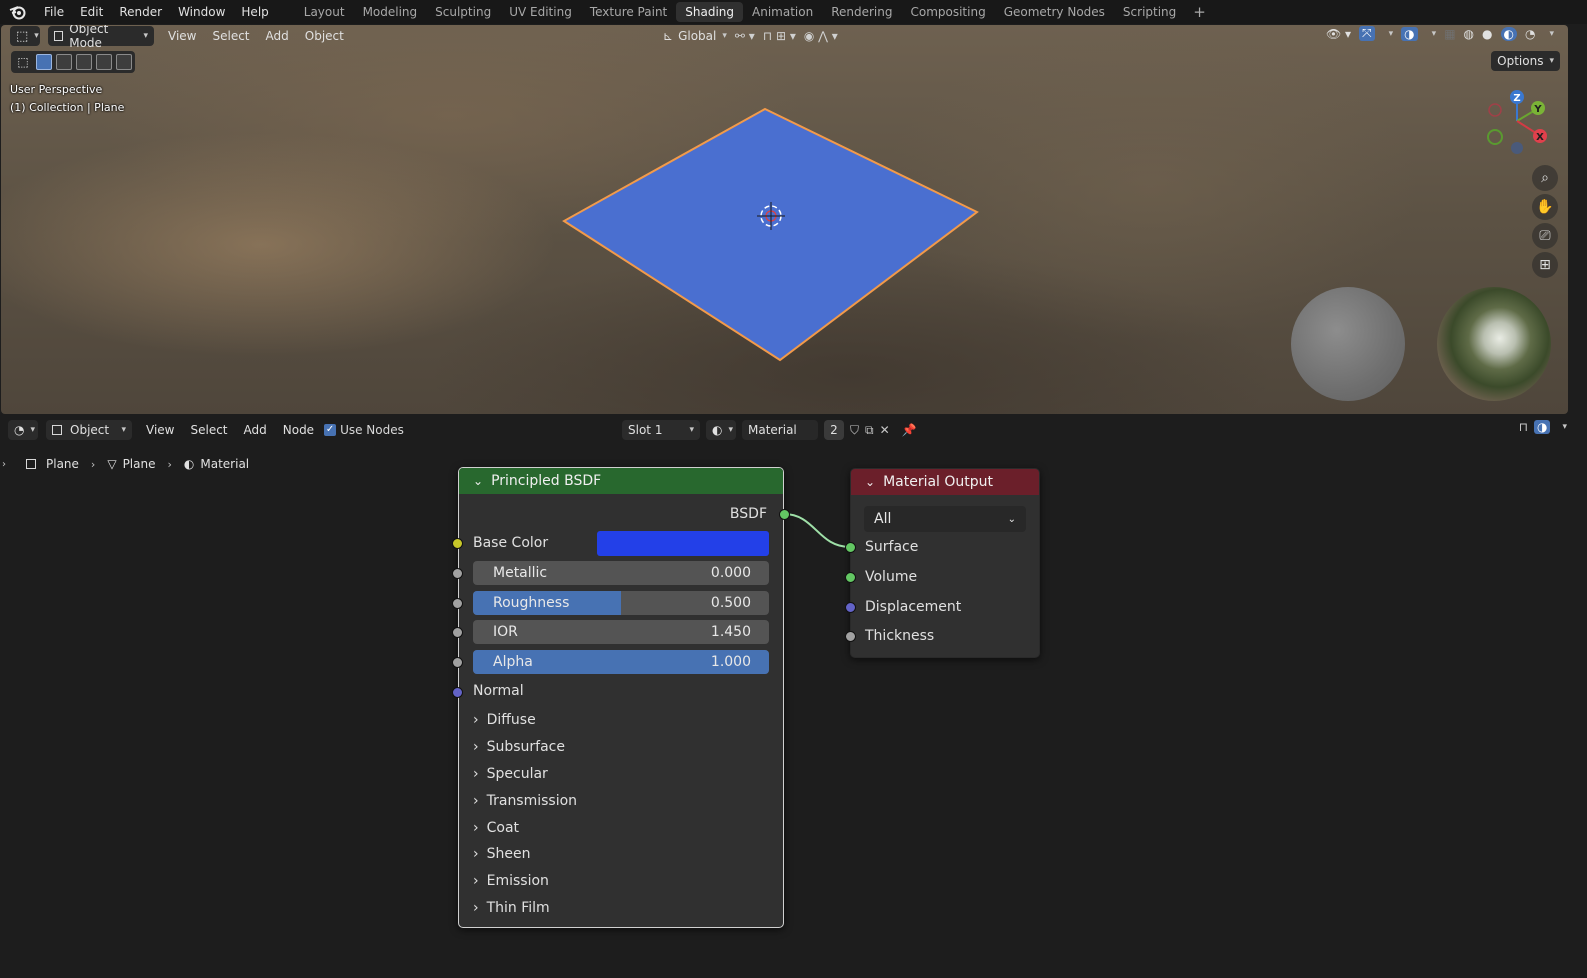  I want to click on panel-thin-film: › Thin Film, so click(511, 908).